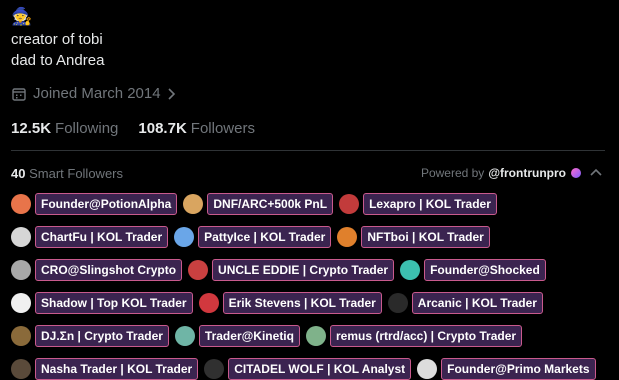 This screenshot has height=380, width=619. I want to click on smart-follower-label: UNCLE EDDIE | Crypto Trader, so click(303, 270).